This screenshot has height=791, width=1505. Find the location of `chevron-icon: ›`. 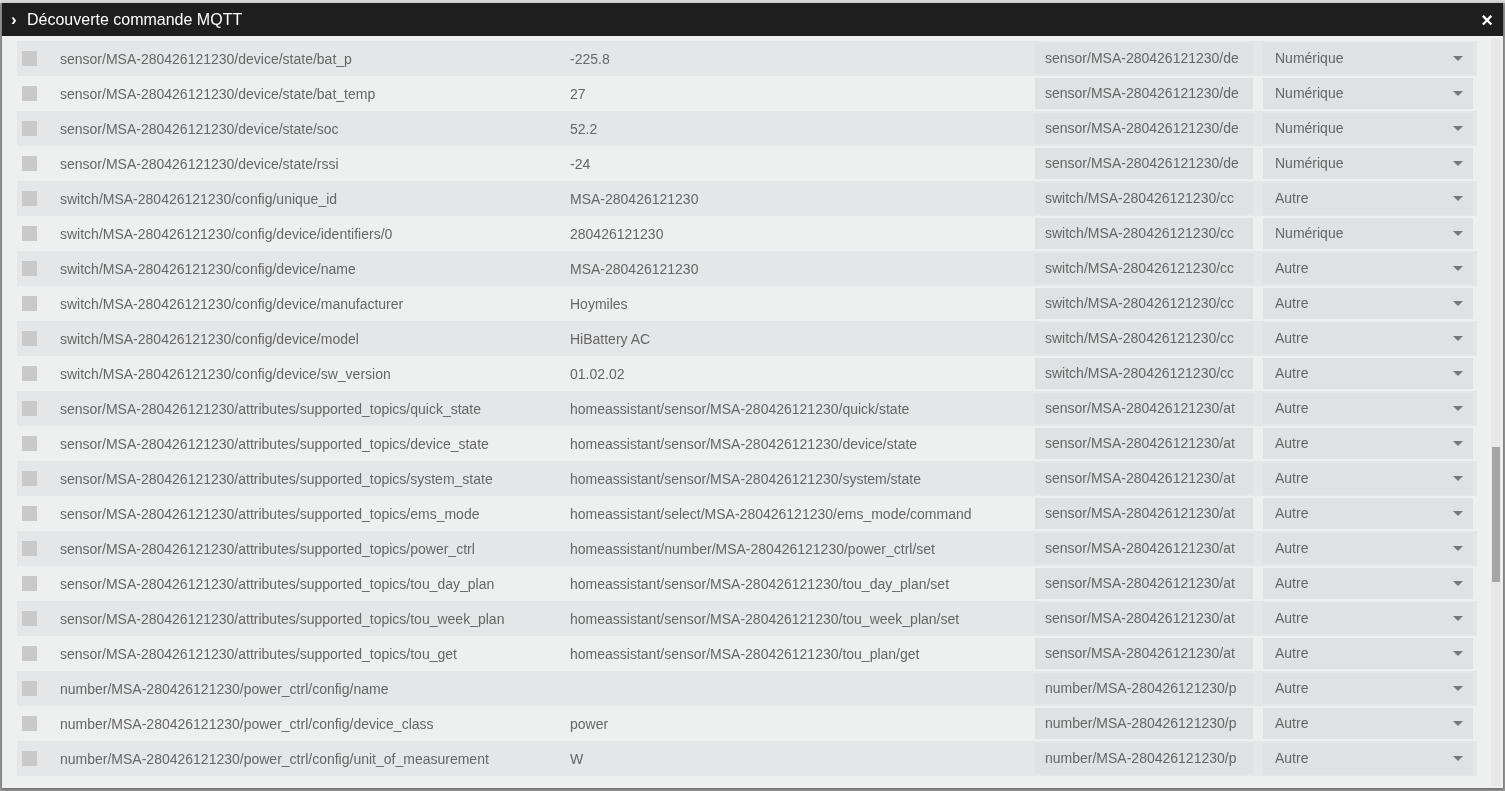

chevron-icon: › is located at coordinates (16, 19).